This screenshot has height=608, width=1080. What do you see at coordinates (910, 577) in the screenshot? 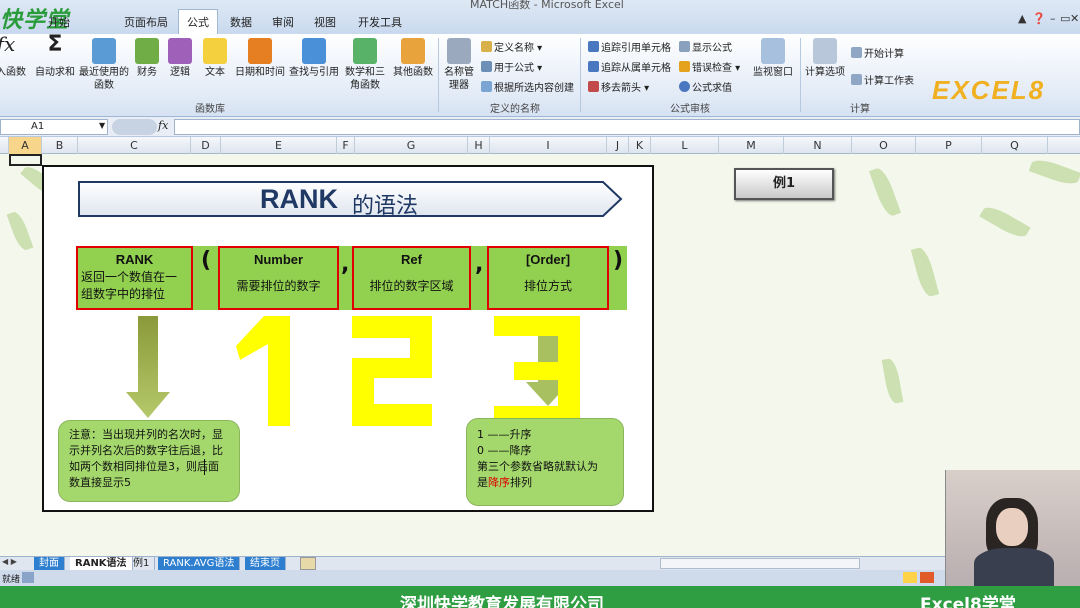
I see `normal-view-icon` at bounding box center [910, 577].